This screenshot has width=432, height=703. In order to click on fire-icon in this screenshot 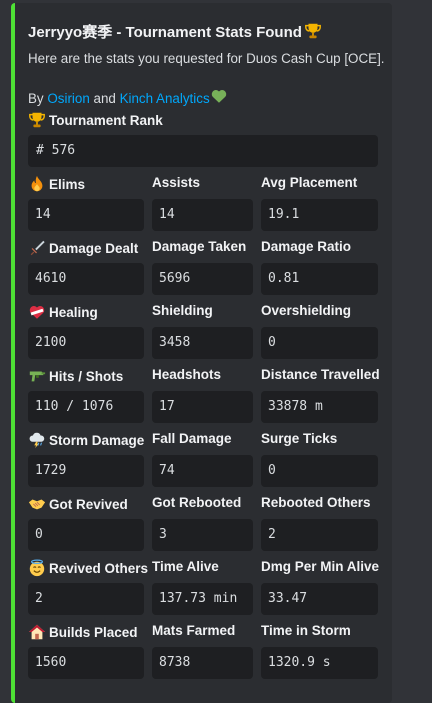, I will do `click(37, 184)`.